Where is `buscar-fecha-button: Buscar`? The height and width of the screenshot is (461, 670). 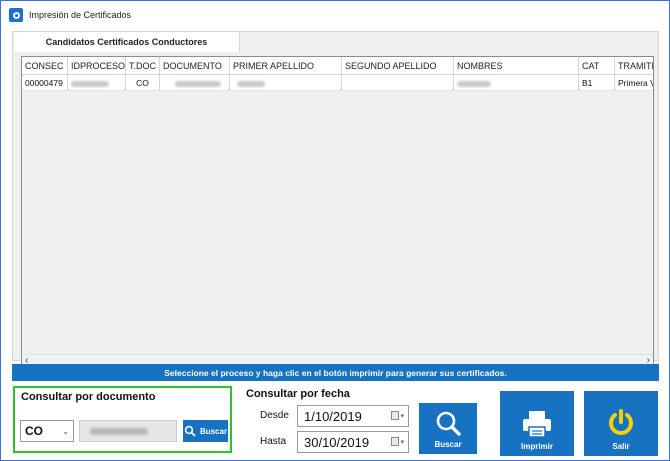
buscar-fecha-button: Buscar is located at coordinates (448, 428).